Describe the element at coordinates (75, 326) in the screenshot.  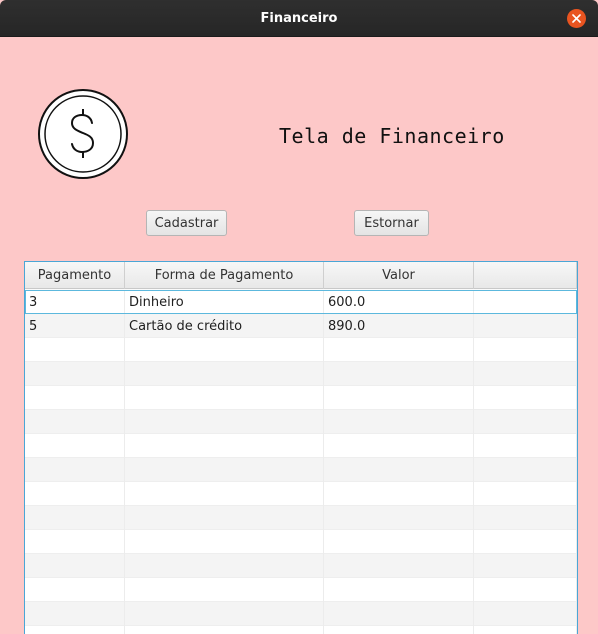
I see `cell-pagamento: 5` at that location.